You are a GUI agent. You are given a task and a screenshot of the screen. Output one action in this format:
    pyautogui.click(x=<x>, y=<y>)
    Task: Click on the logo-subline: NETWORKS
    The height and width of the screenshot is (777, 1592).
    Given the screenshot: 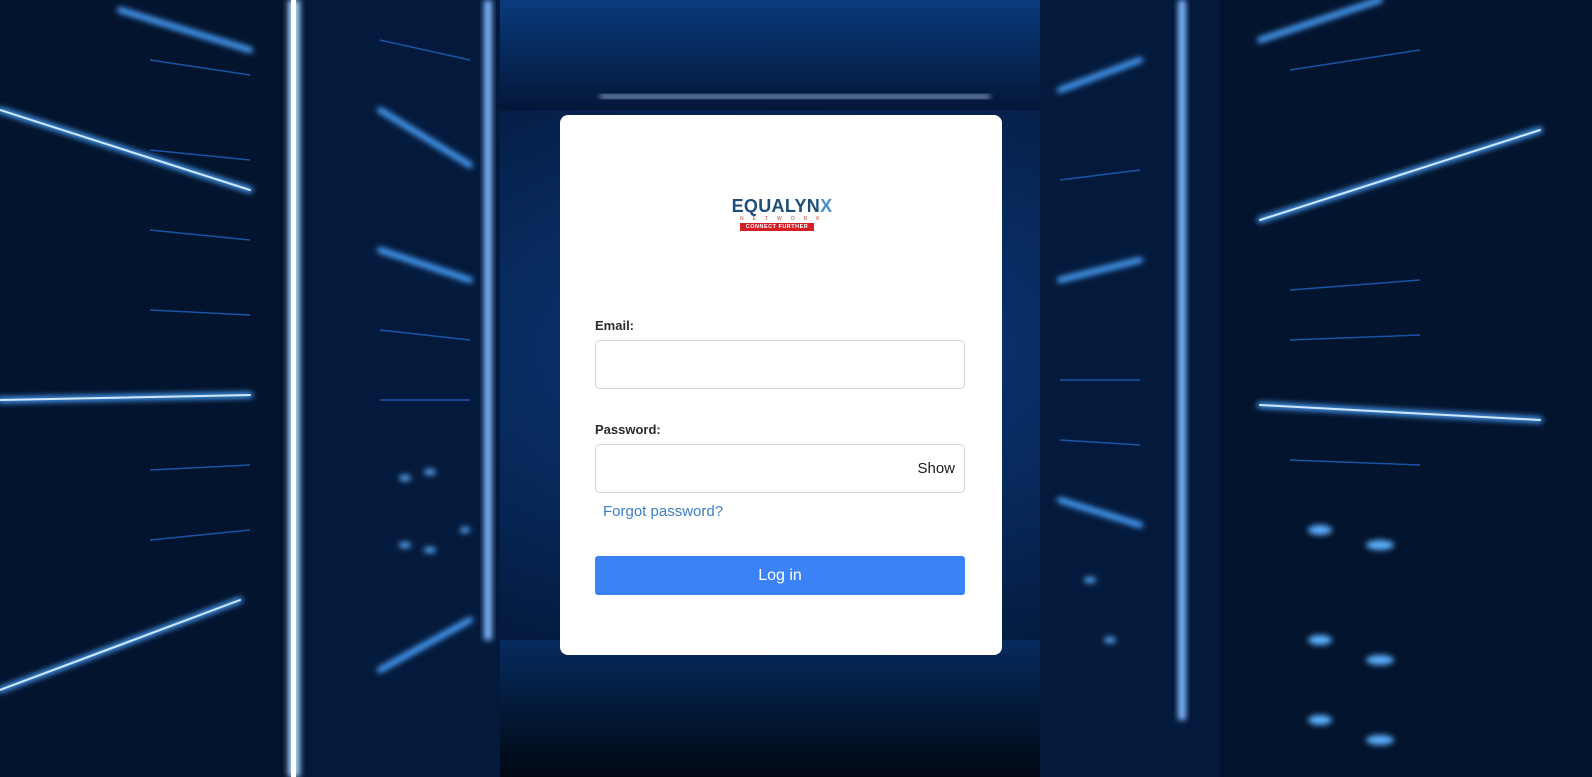 What is the action you would take?
    pyautogui.click(x=782, y=219)
    